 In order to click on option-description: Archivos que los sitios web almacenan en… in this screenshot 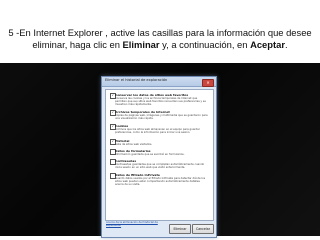, I will do `click(157, 130)`.